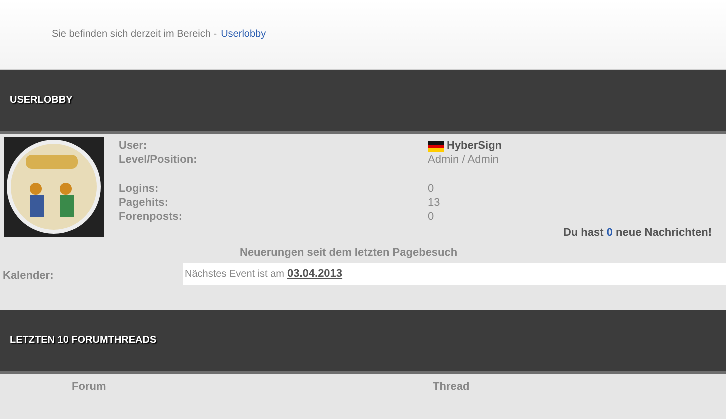 The image size is (726, 419). Describe the element at coordinates (135, 35) in the screenshot. I see `breadcrumb-text: Sie befinden sich derzeit im Bereich -` at that location.